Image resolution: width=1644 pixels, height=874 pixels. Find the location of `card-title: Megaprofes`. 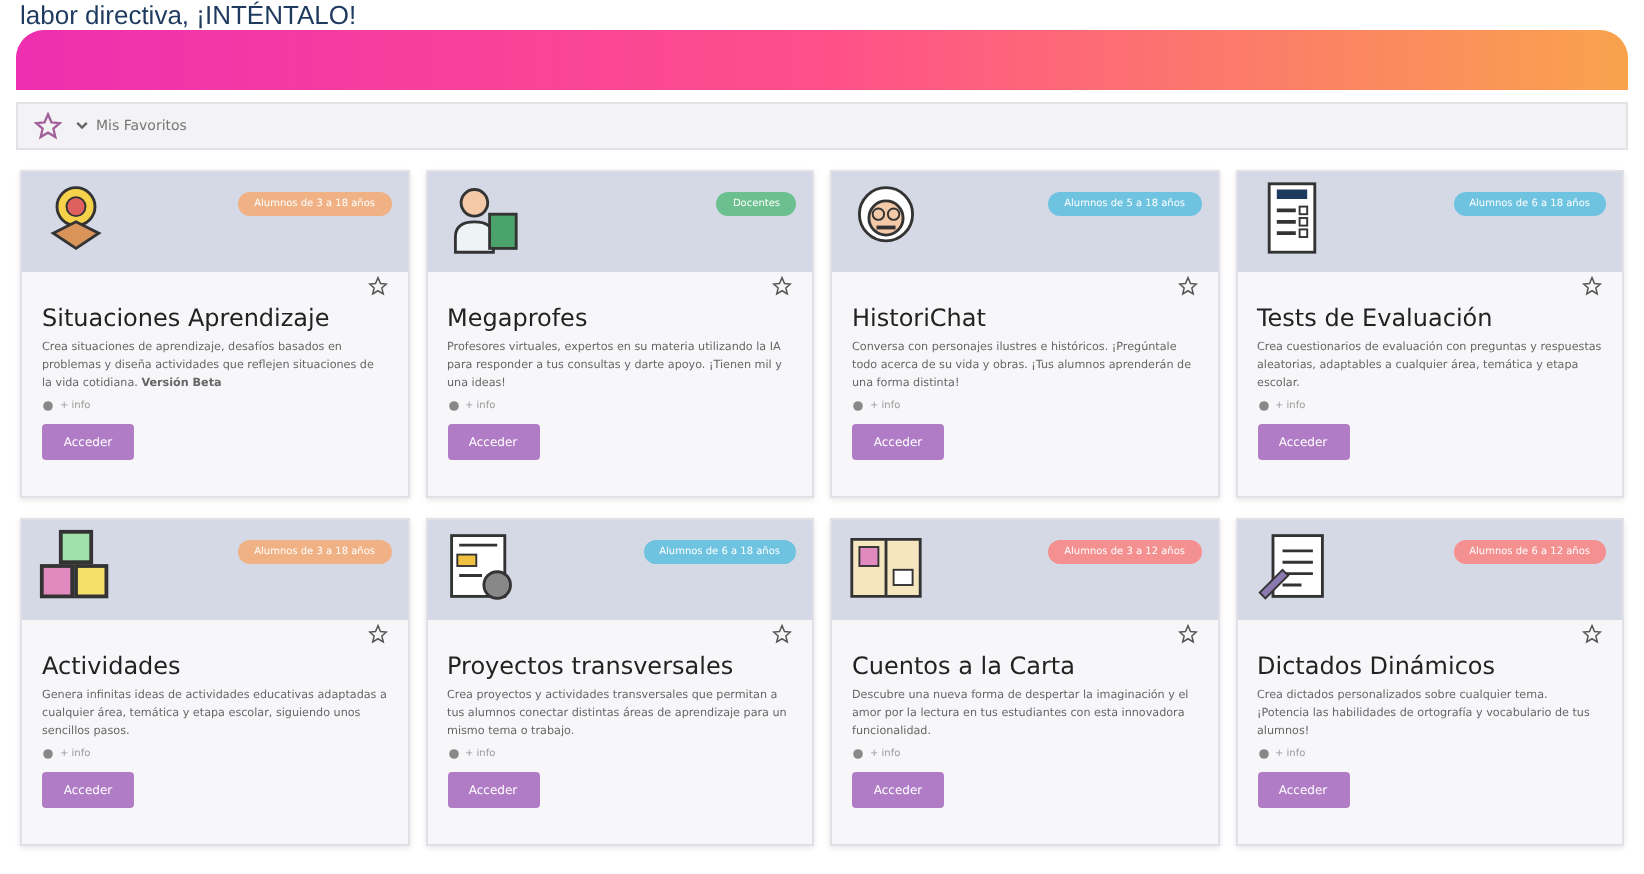

card-title: Megaprofes is located at coordinates (518, 318).